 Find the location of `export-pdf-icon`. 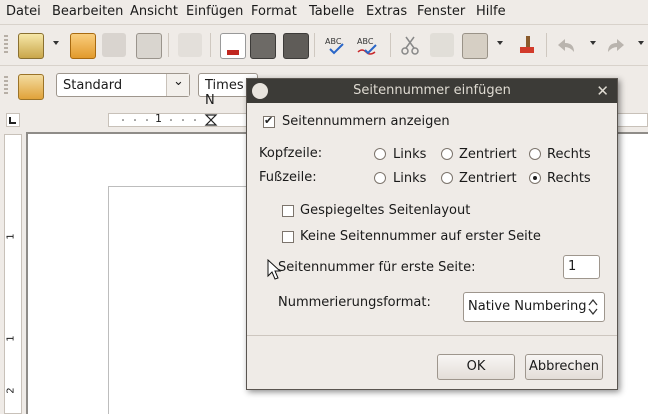

export-pdf-icon is located at coordinates (233, 46).